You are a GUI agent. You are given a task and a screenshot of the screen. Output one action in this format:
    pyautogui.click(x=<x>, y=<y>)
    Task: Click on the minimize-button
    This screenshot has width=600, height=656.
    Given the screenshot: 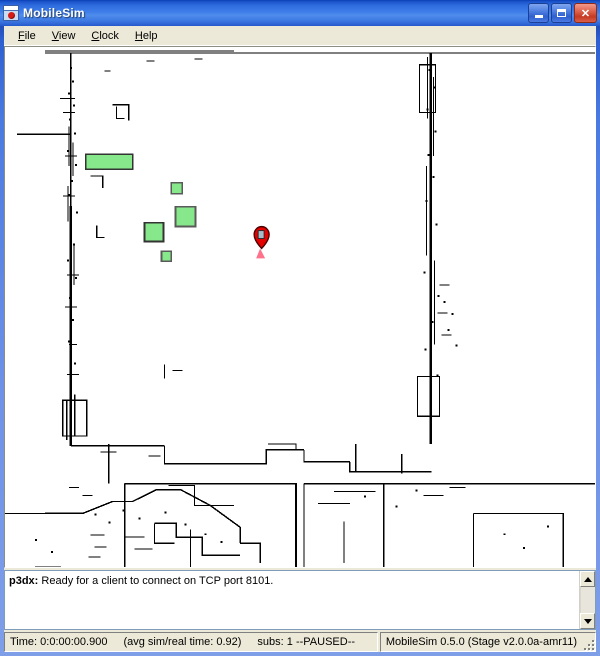 What is the action you would take?
    pyautogui.click(x=538, y=13)
    